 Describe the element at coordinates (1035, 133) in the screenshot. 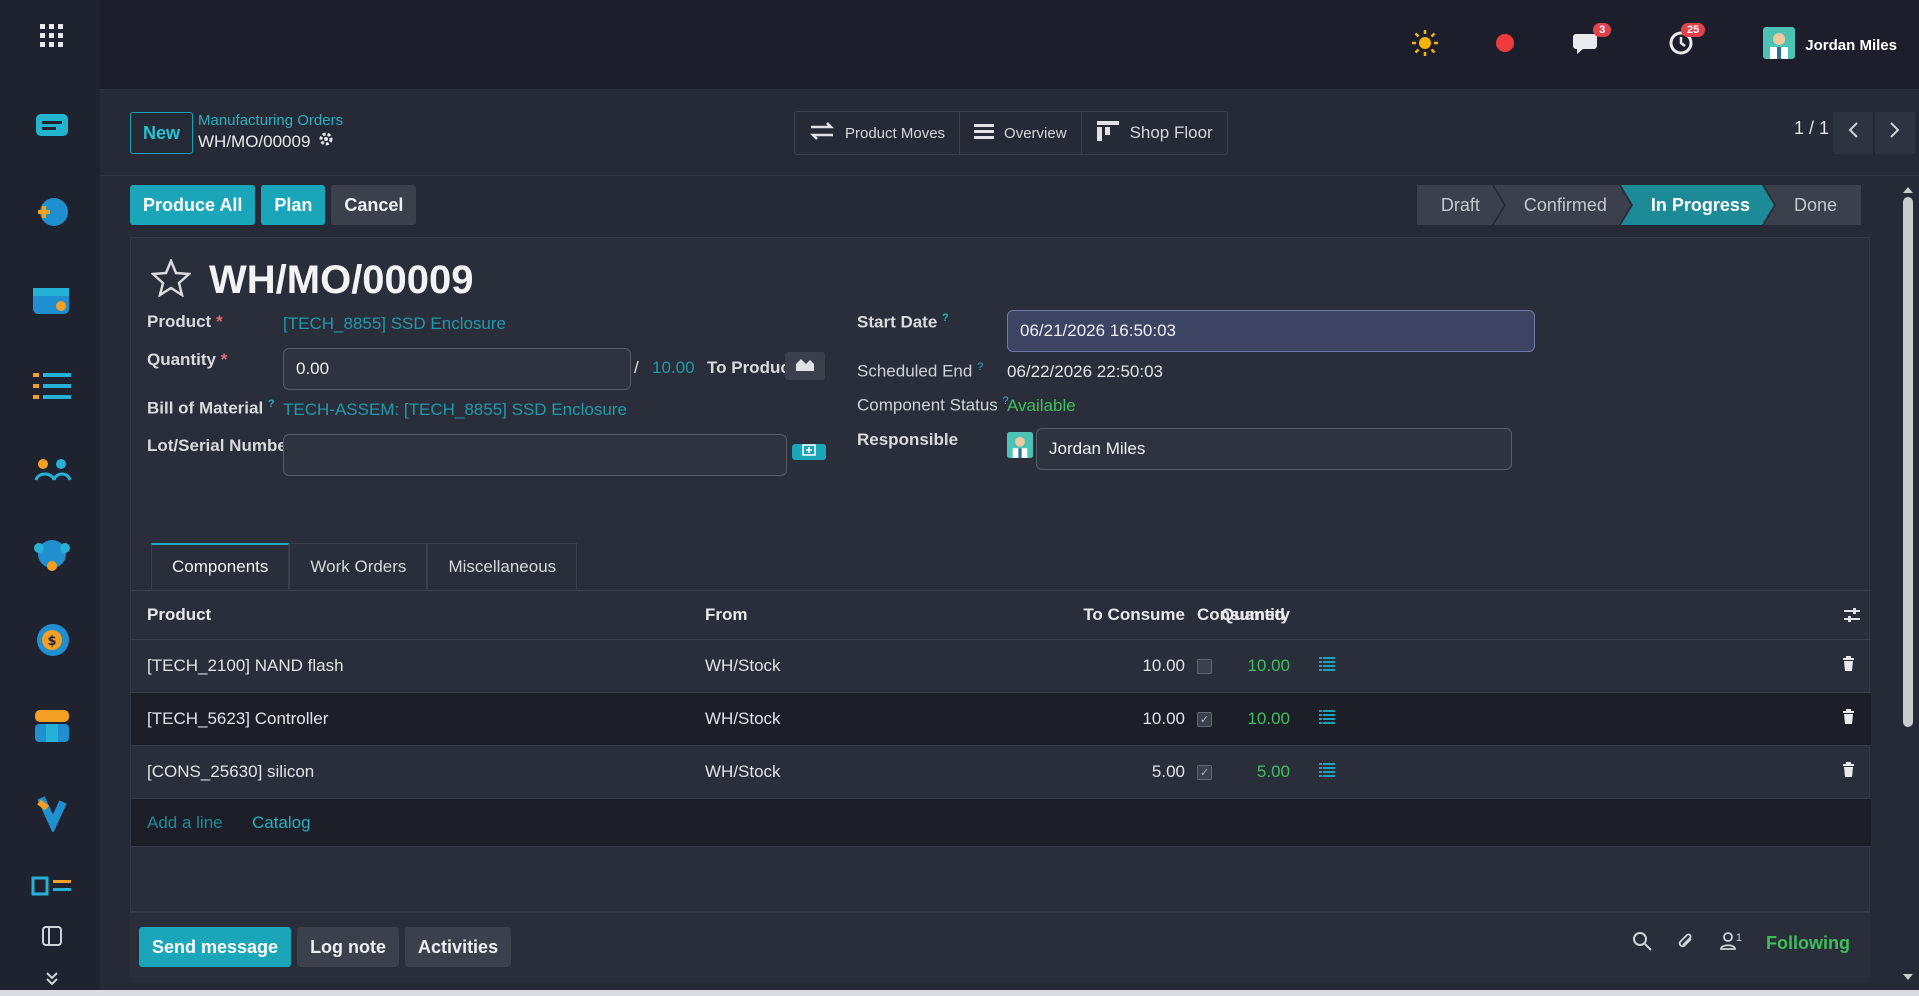

I see `overview-label: Overview` at that location.